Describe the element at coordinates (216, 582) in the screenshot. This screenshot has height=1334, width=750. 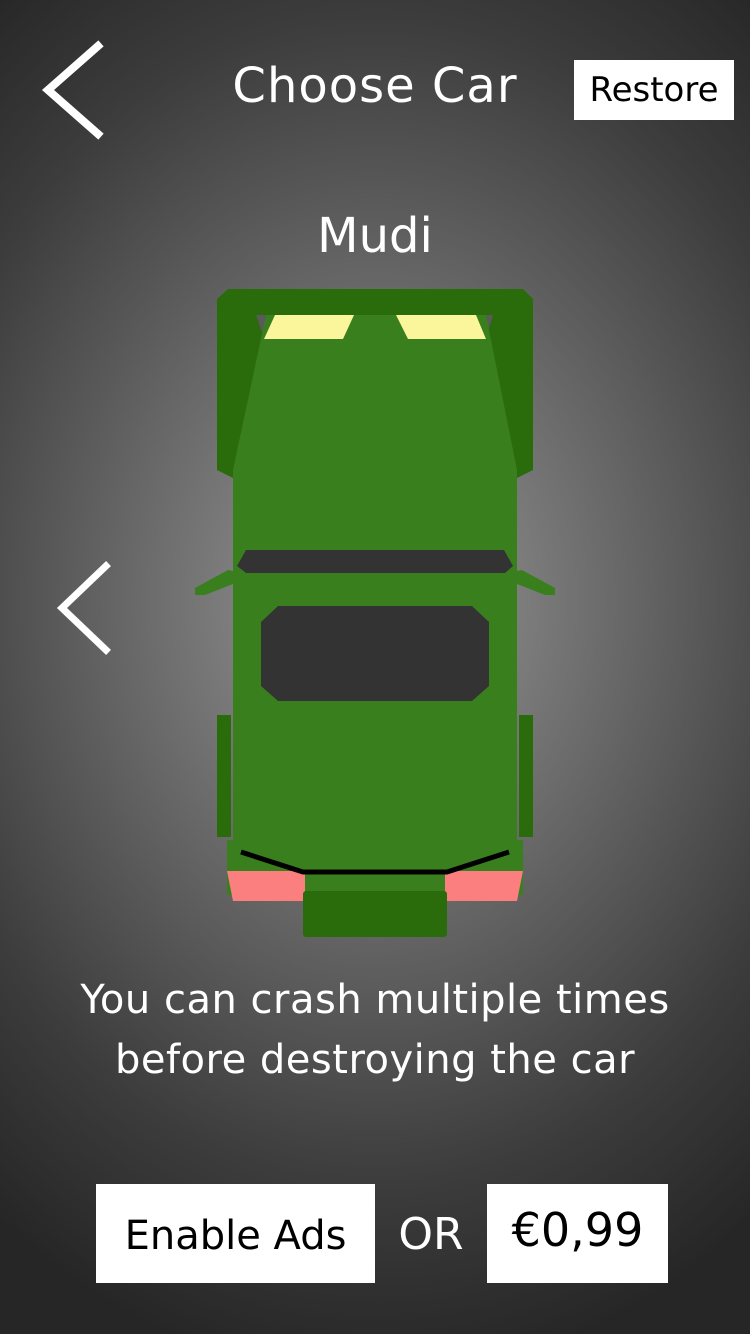
I see `mirror-left` at that location.